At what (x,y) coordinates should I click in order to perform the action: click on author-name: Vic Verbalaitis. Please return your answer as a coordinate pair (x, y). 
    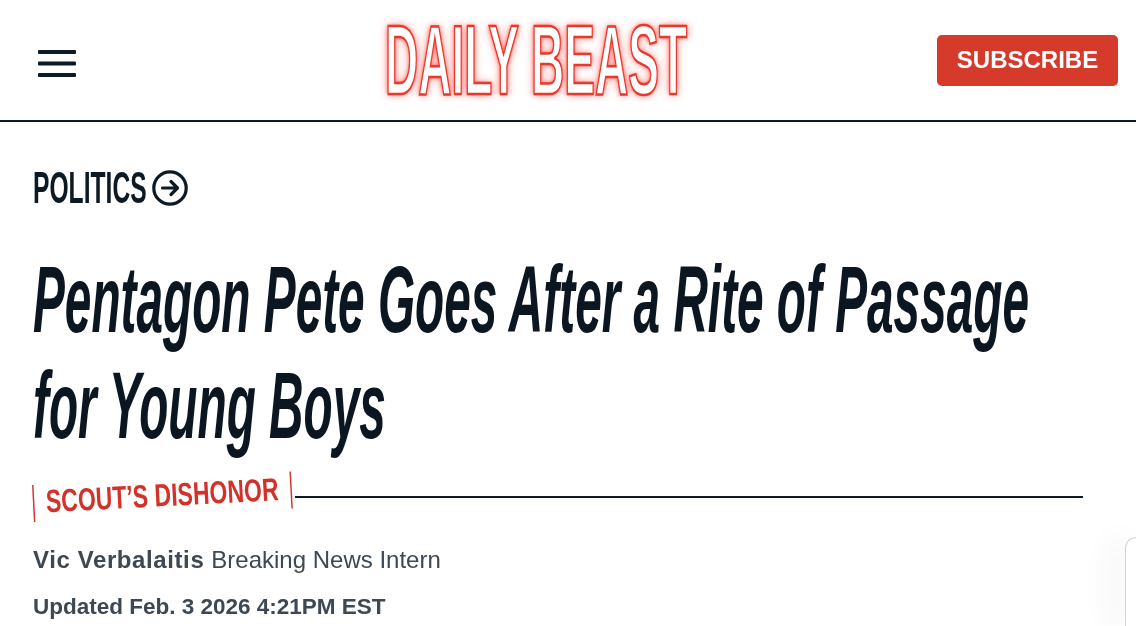
    Looking at the image, I should click on (119, 559).